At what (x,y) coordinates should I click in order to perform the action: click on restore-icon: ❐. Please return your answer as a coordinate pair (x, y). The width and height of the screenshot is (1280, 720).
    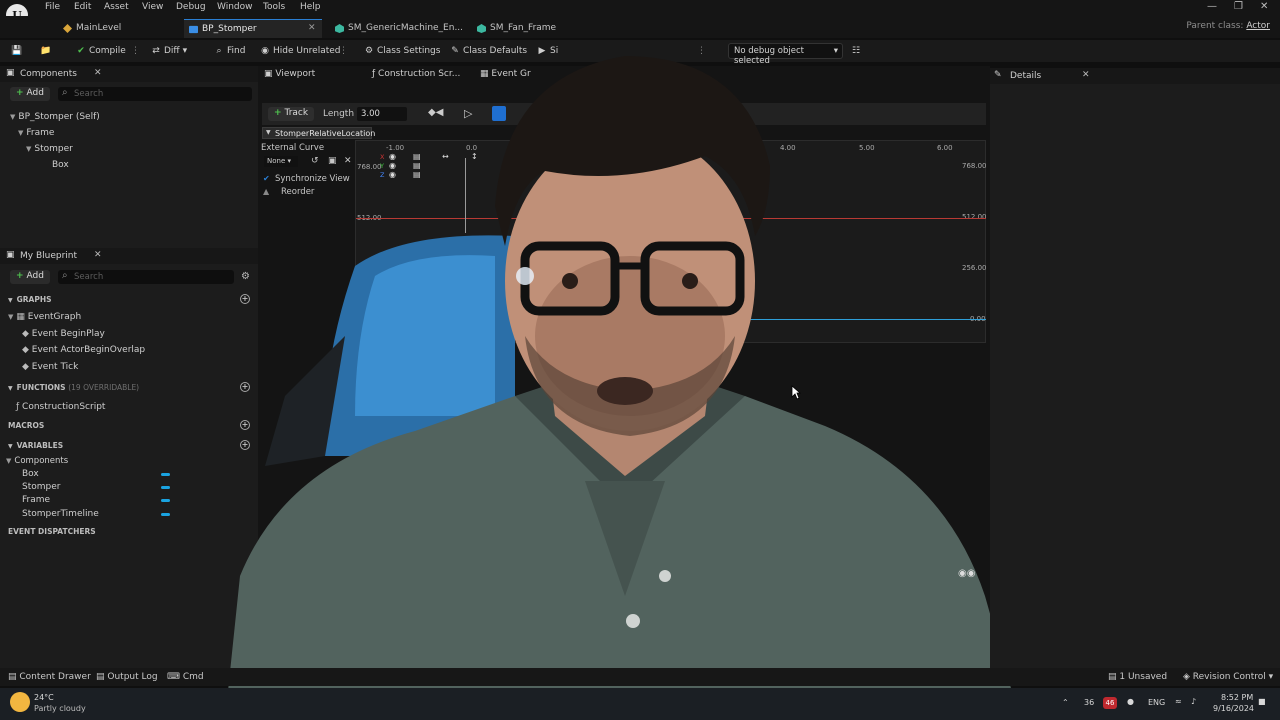
    Looking at the image, I should click on (1238, 6).